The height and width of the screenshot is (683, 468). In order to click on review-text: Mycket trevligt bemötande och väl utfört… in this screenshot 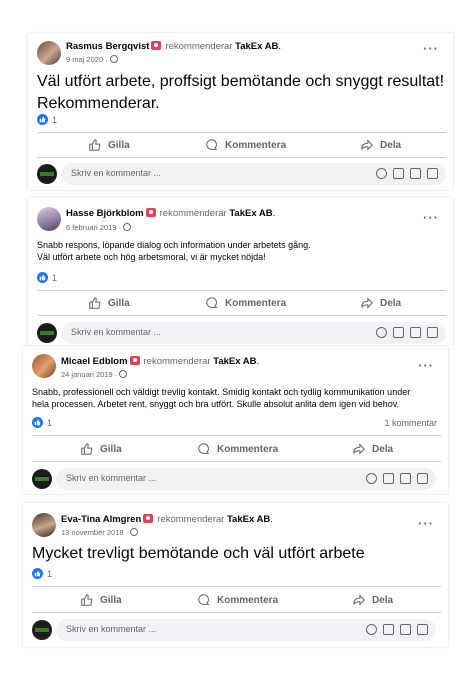, I will do `click(198, 553)`.